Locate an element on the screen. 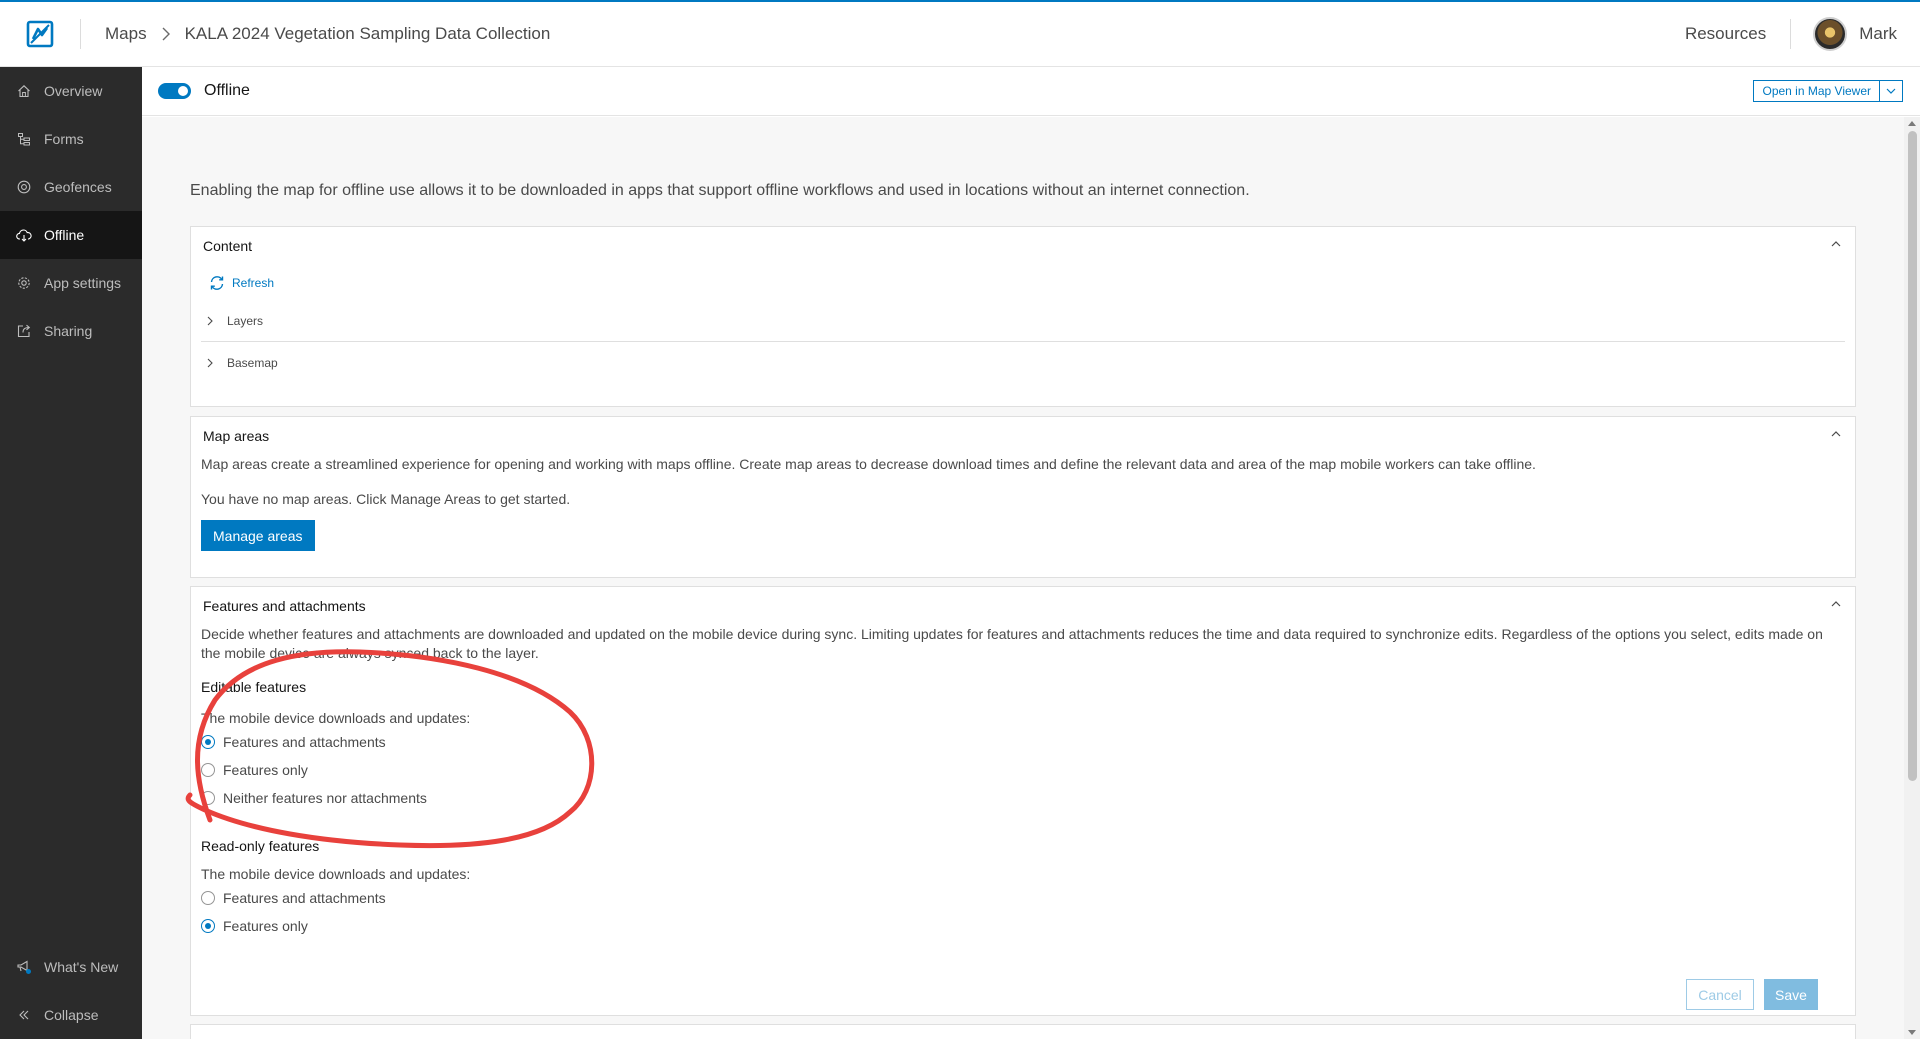  sidebar-item-offline: Offline is located at coordinates (71, 235).